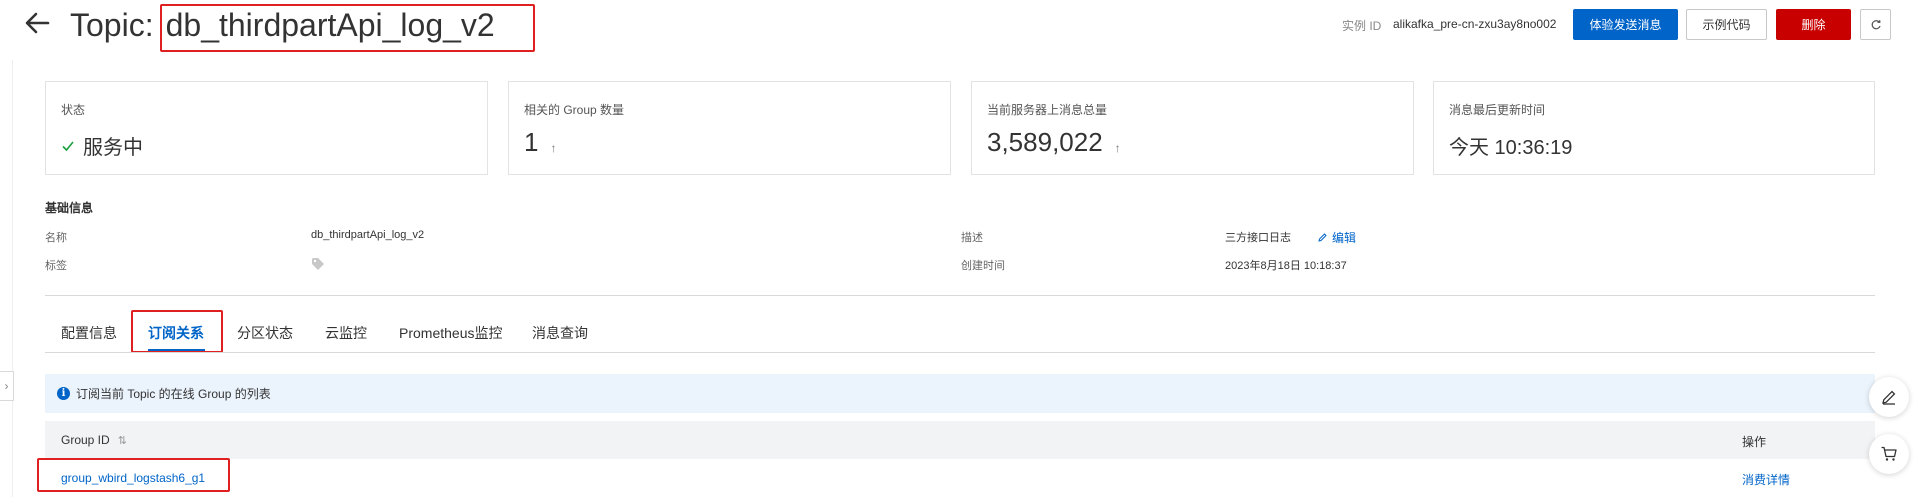 The image size is (1920, 497). Describe the element at coordinates (531, 142) in the screenshot. I see `group-count-value: 1` at that location.